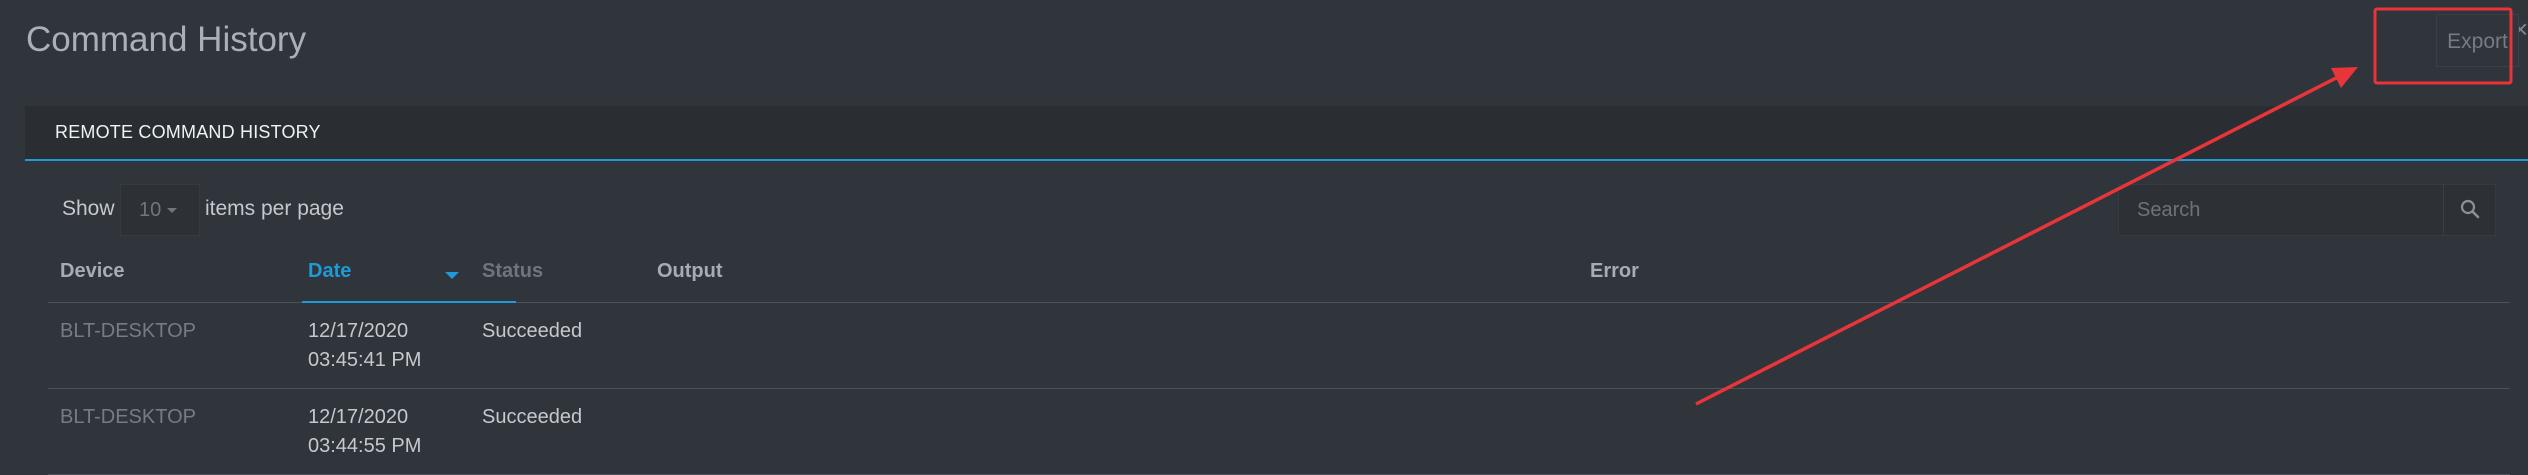 Image resolution: width=2528 pixels, height=475 pixels. What do you see at coordinates (378, 346) in the screenshot?
I see `cell-date: 12/17/2020 03:45:41 PM` at bounding box center [378, 346].